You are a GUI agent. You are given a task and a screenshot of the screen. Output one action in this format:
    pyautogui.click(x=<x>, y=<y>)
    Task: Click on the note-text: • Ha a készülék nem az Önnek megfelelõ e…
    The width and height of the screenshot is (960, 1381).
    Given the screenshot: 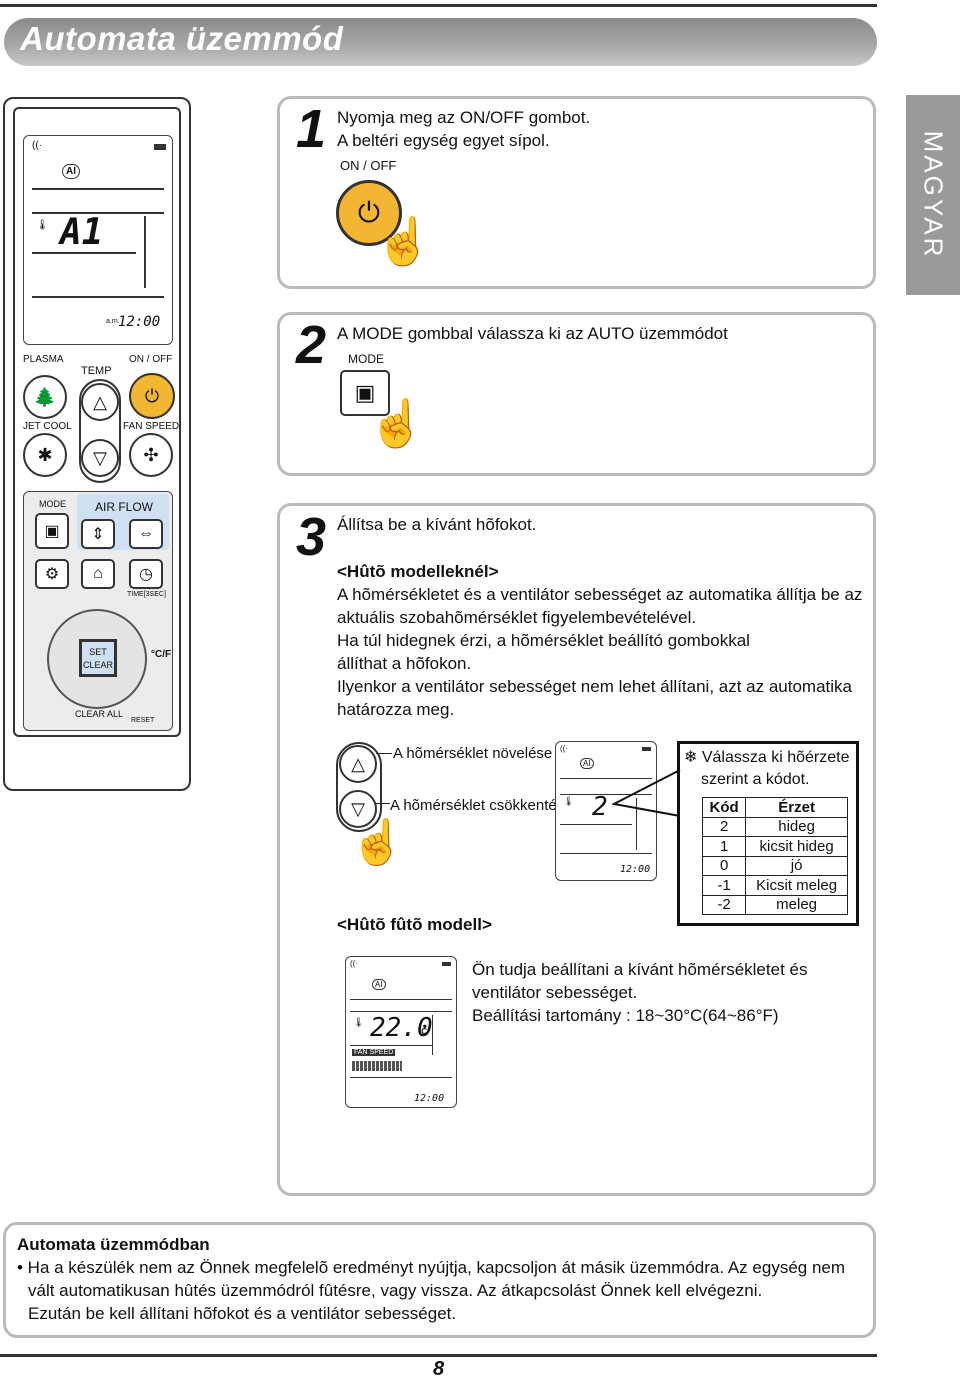 What is the action you would take?
    pyautogui.click(x=431, y=1267)
    